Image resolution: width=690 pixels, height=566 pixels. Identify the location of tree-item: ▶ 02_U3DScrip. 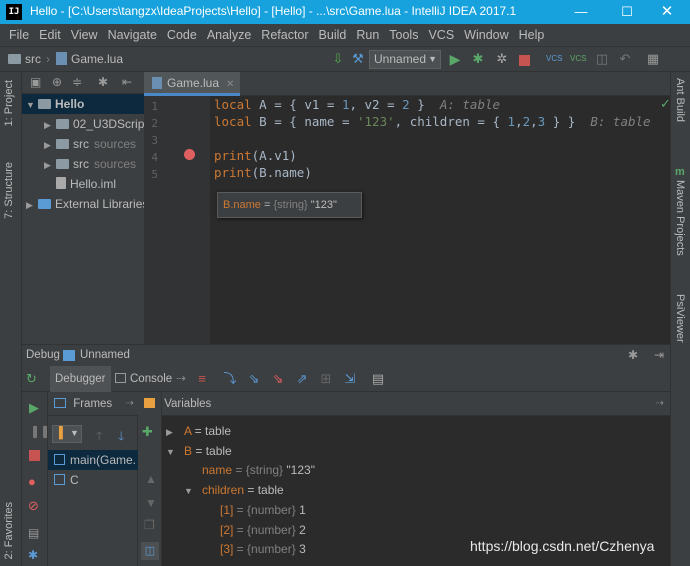
(83, 124).